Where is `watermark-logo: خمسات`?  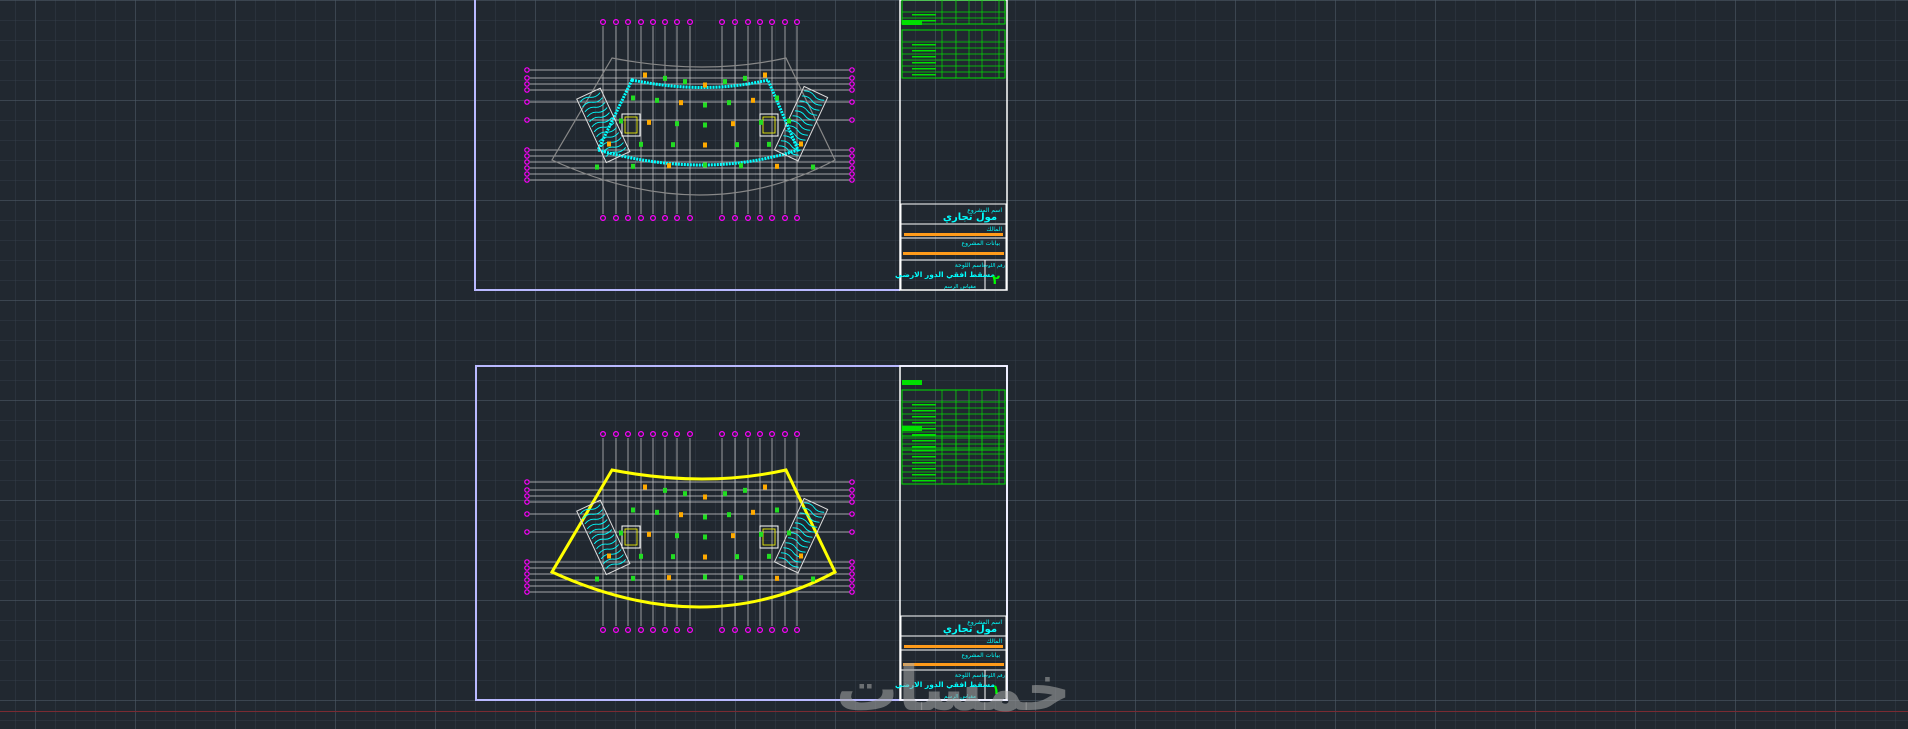
watermark-logo: خمسات is located at coordinates (953, 688).